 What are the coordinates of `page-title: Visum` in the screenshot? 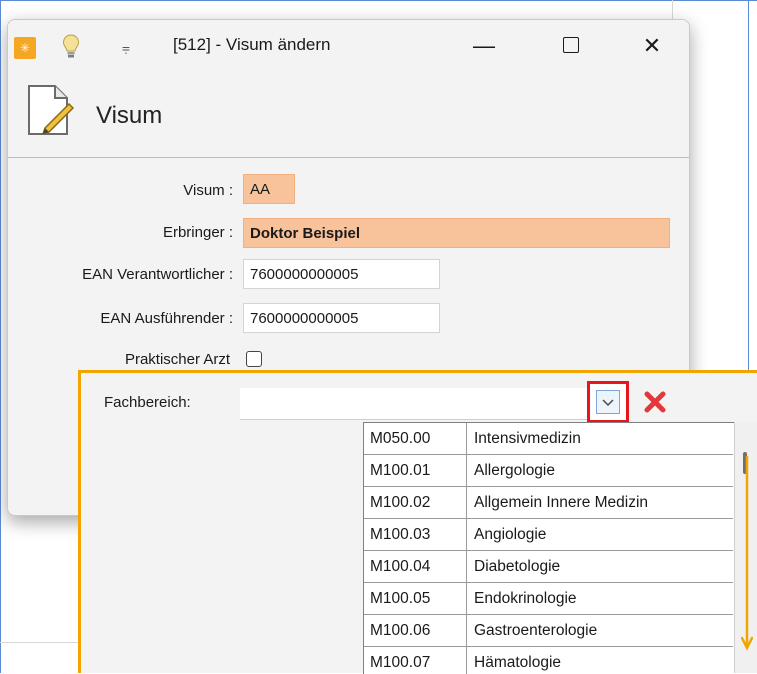 It's located at (129, 115).